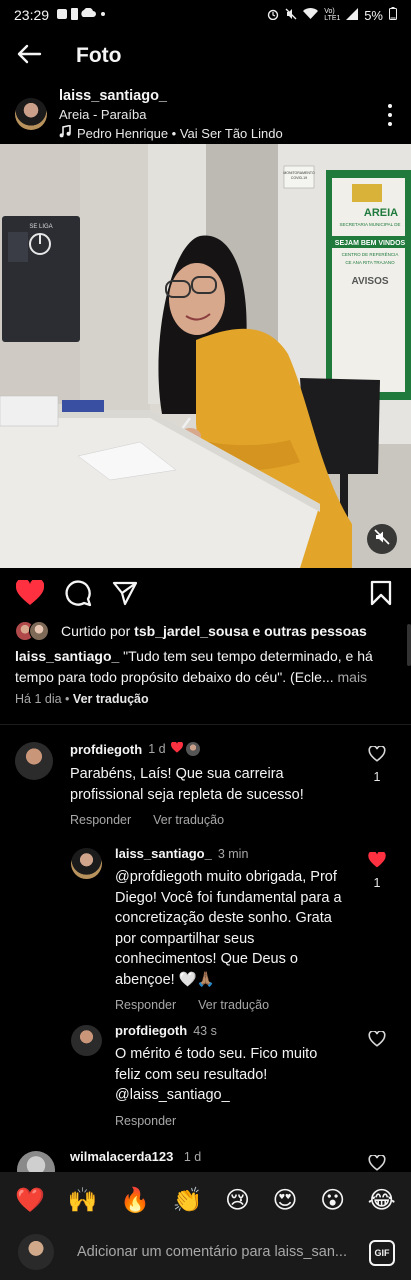  I want to click on sign-line4: CE ANA RITA TRAJANO, so click(370, 262).